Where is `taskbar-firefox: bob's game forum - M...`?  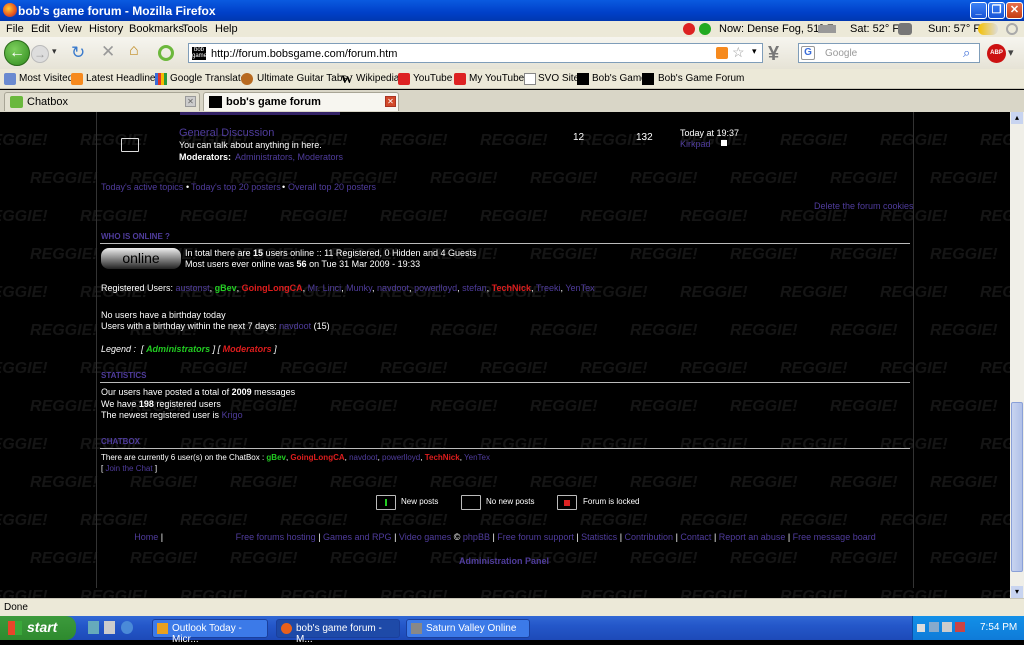 taskbar-firefox: bob's game forum - M... is located at coordinates (338, 632).